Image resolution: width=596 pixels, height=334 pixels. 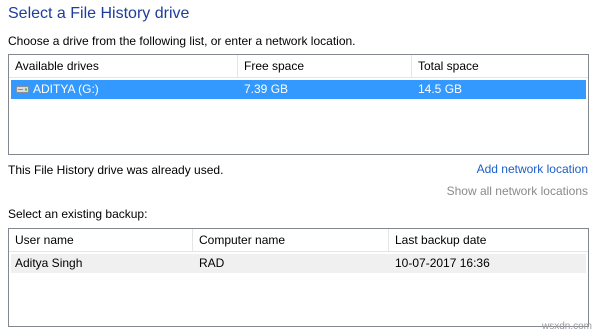 I want to click on drive-row: ADITYA (G:) 7.39 GB 14.5 GB, so click(x=298, y=89).